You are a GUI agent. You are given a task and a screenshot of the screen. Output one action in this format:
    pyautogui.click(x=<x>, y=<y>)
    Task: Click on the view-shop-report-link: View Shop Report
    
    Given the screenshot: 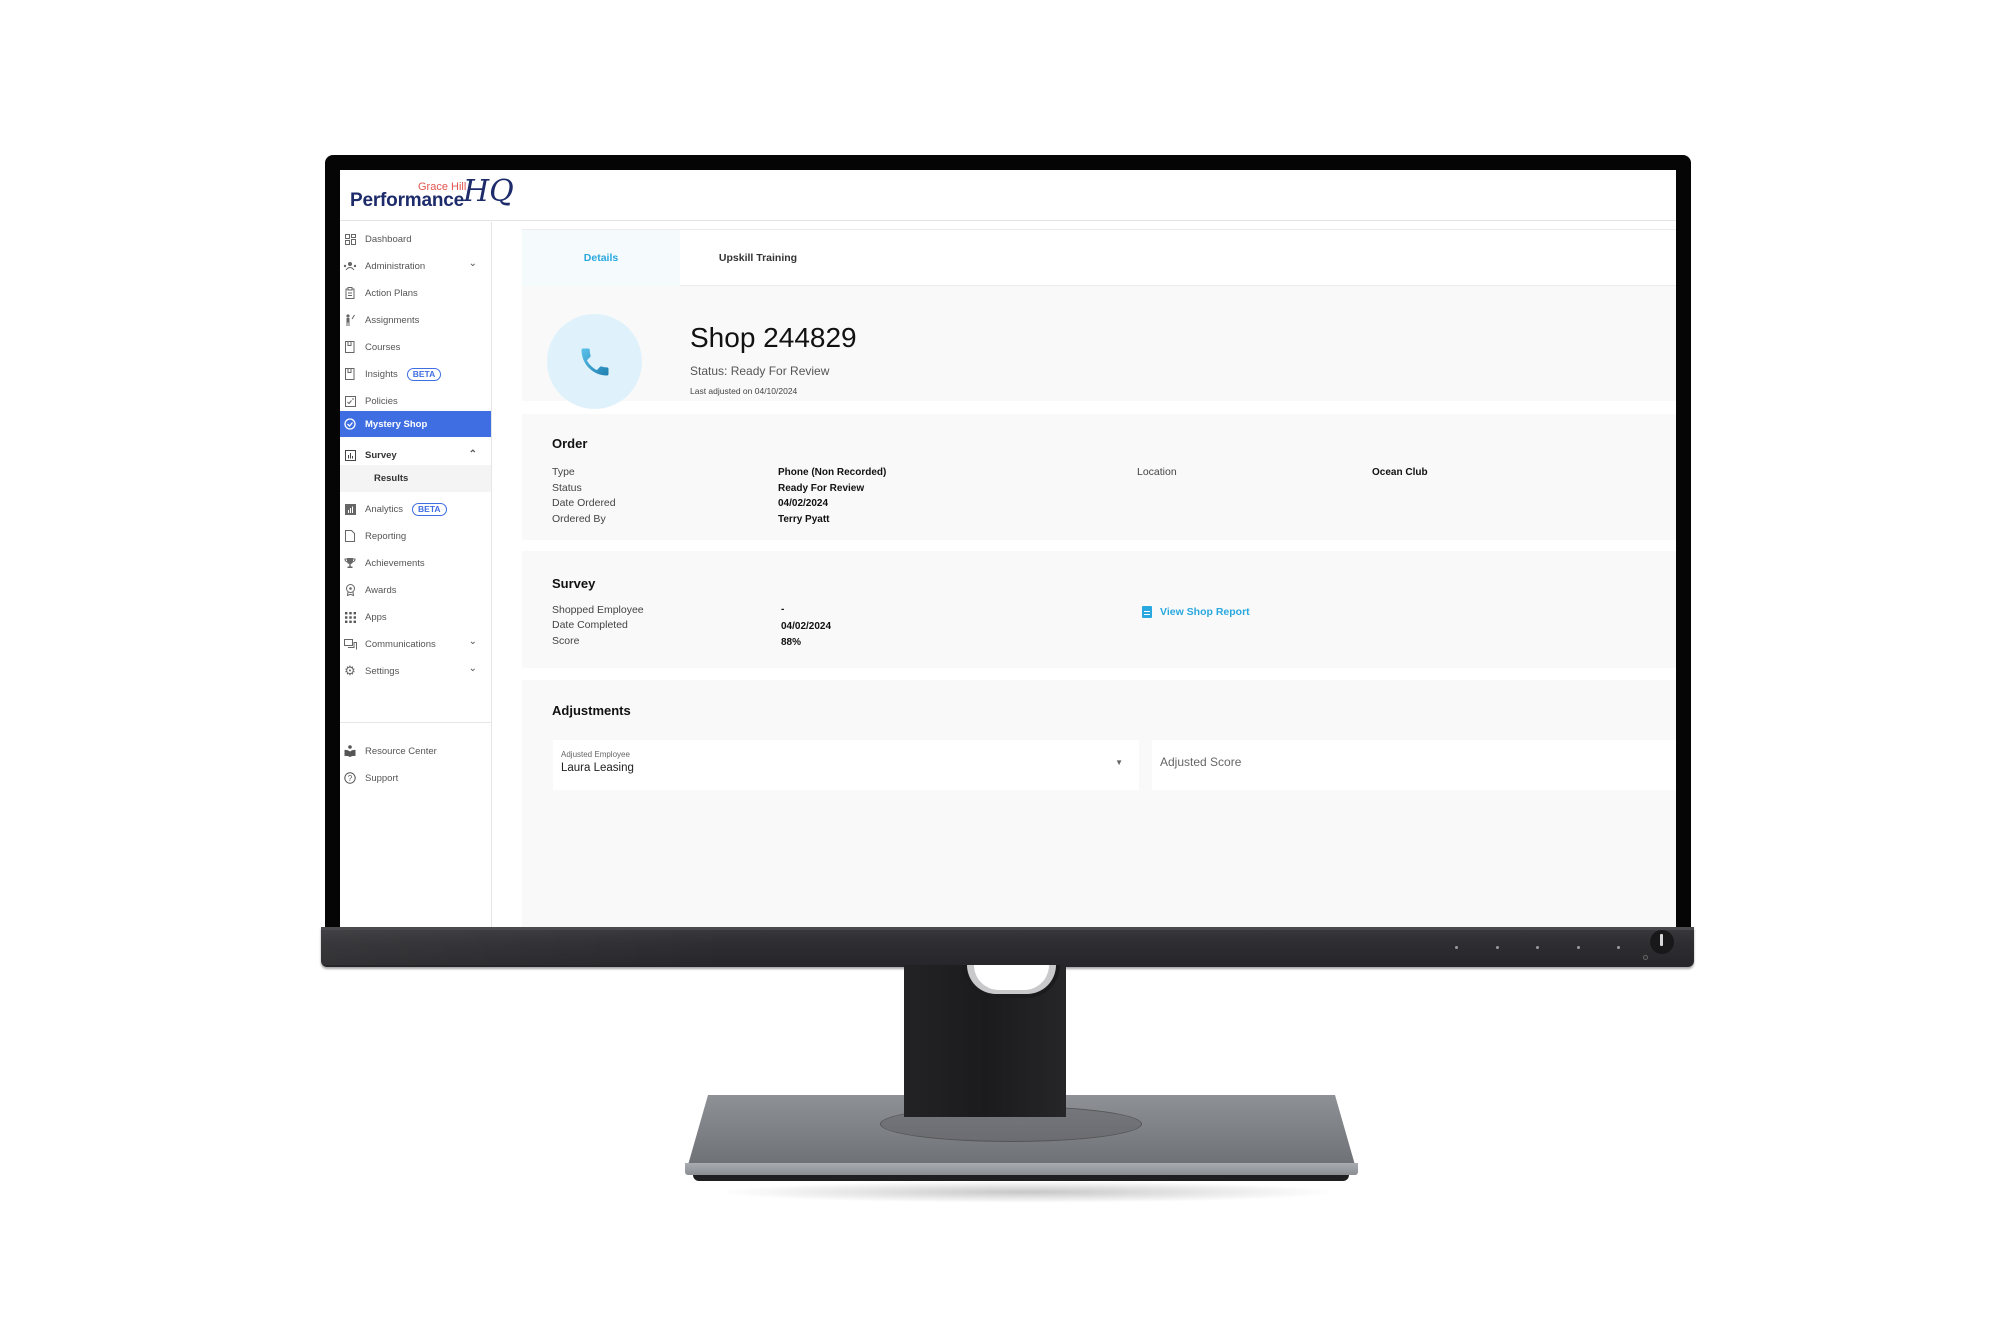 What is the action you would take?
    pyautogui.click(x=1196, y=612)
    